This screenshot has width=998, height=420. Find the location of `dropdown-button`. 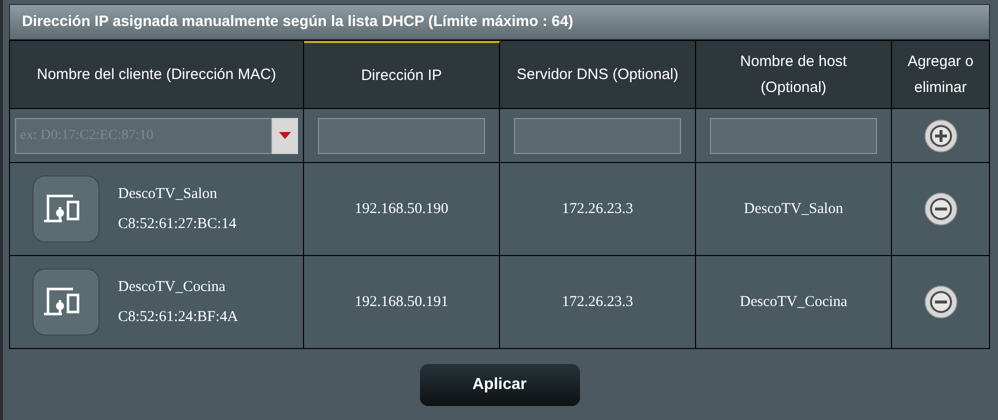

dropdown-button is located at coordinates (285, 136).